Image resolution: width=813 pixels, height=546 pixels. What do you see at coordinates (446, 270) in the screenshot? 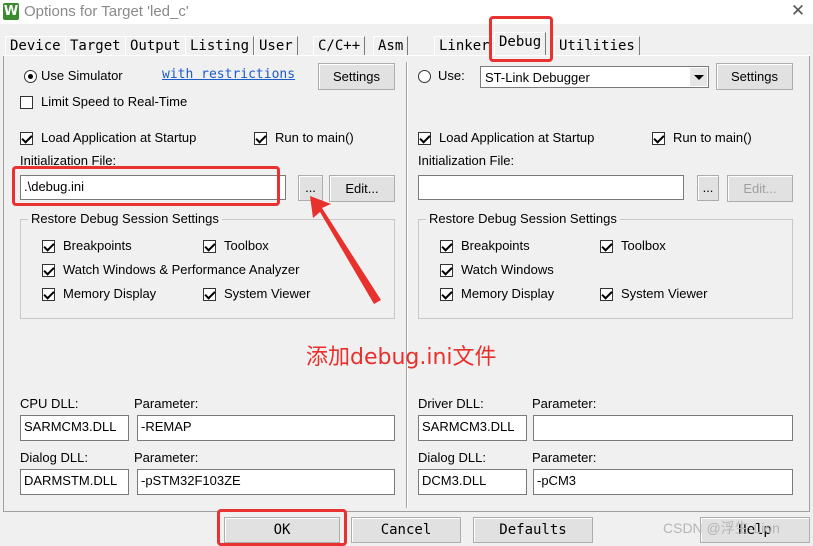
I see `watch-windows-checkbox-right` at bounding box center [446, 270].